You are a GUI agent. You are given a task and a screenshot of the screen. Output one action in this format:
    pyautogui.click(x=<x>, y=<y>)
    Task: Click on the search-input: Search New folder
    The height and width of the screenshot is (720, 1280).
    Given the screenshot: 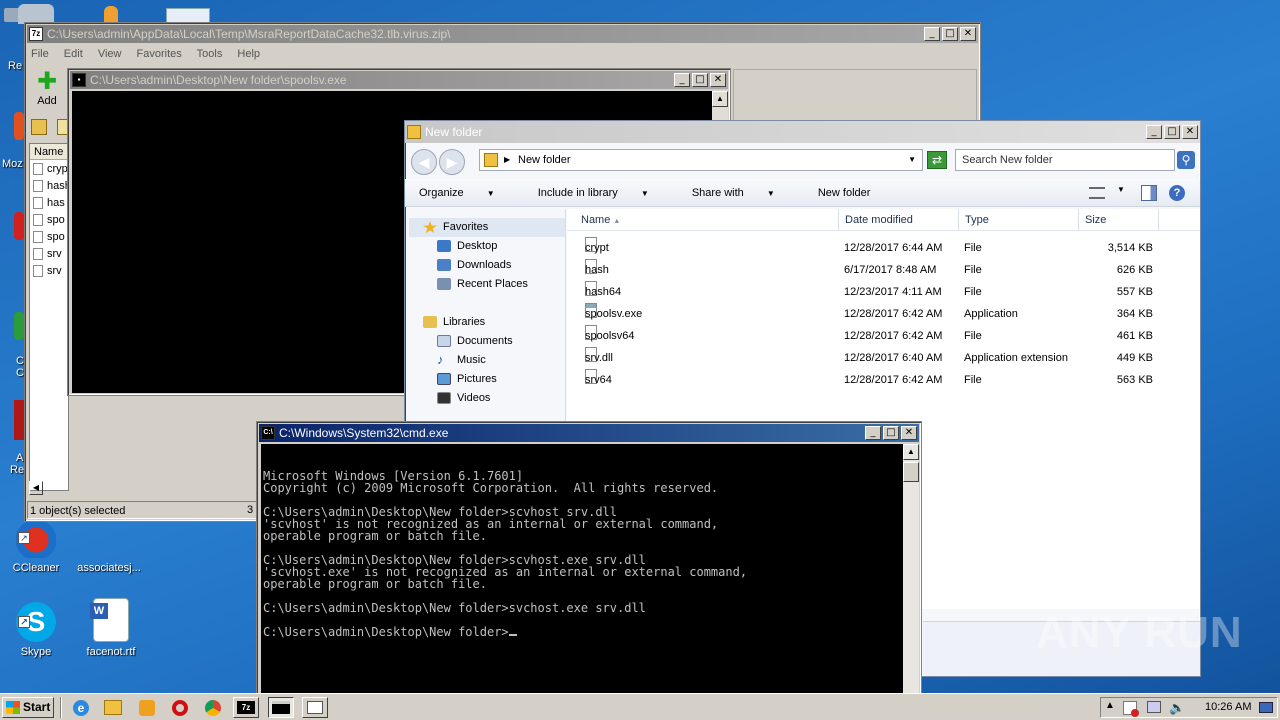 What is the action you would take?
    pyautogui.click(x=1065, y=160)
    